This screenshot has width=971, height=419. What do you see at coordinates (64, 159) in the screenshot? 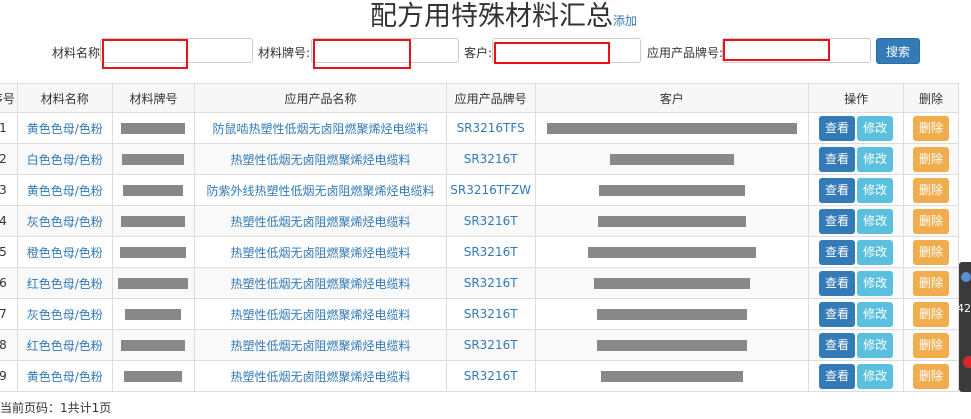
I see `material-name: 白色色母/色粉` at bounding box center [64, 159].